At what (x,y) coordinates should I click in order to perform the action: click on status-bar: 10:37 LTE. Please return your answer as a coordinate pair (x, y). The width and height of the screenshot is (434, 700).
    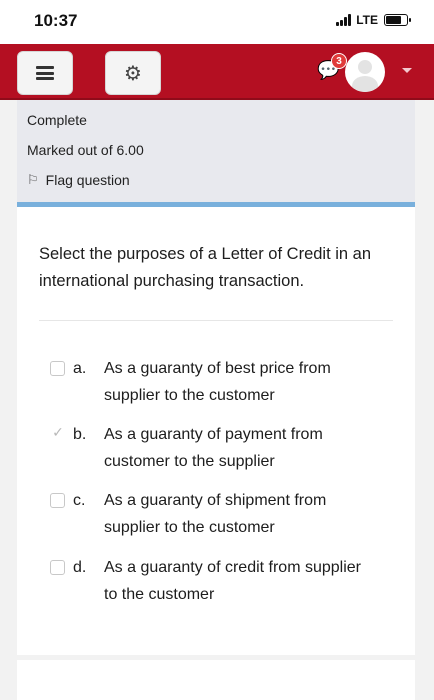
    Looking at the image, I should click on (217, 22).